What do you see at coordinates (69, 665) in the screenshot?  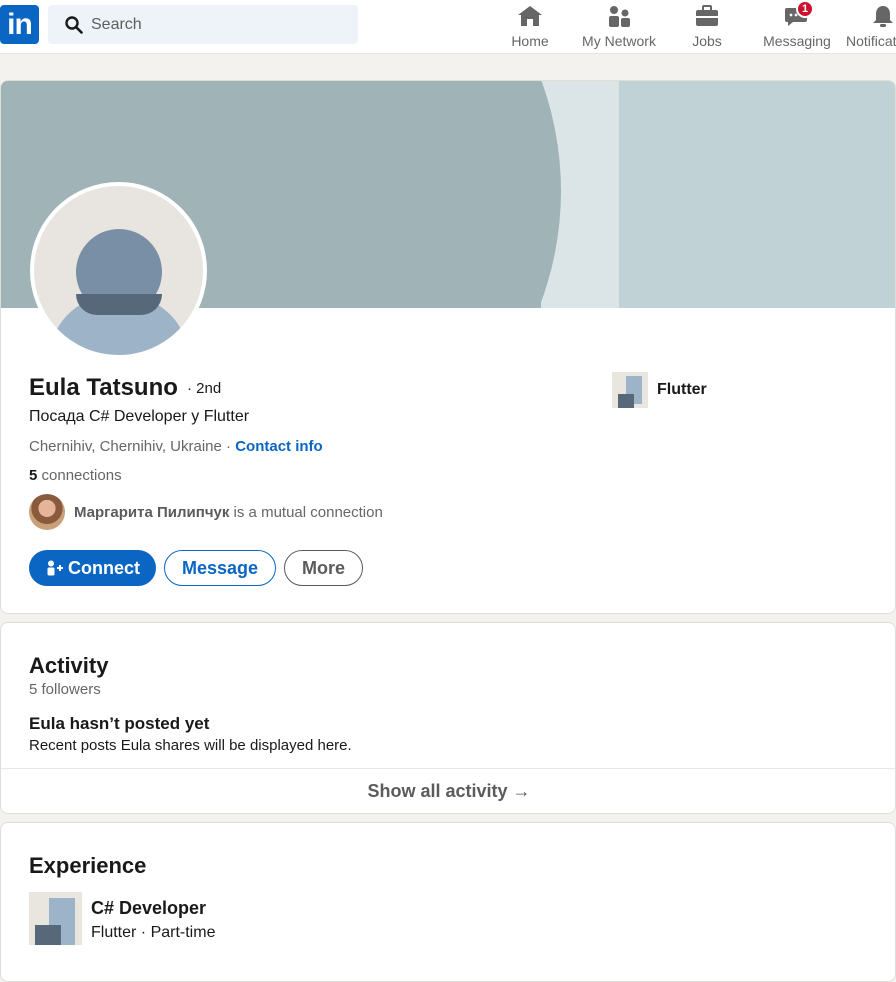 I see `activity-title: Activity` at bounding box center [69, 665].